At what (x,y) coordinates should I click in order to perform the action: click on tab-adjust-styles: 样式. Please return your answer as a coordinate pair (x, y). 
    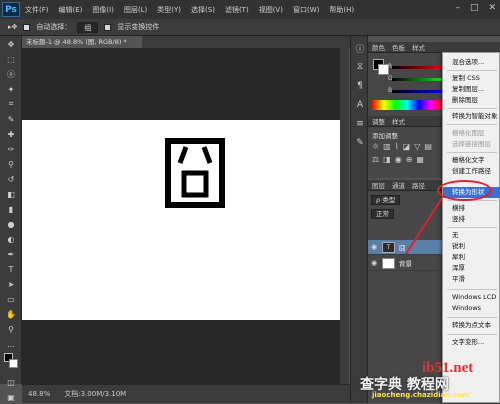
    Looking at the image, I should click on (398, 121).